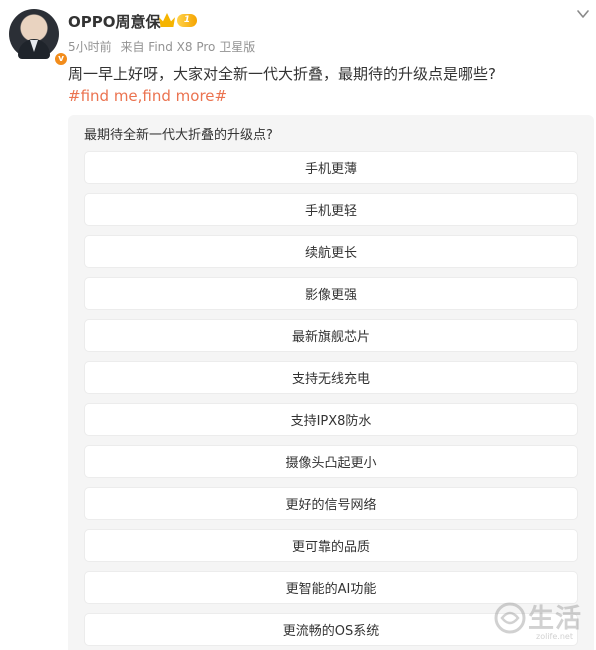  Describe the element at coordinates (187, 20) in the screenshot. I see `level-badge: 1` at that location.